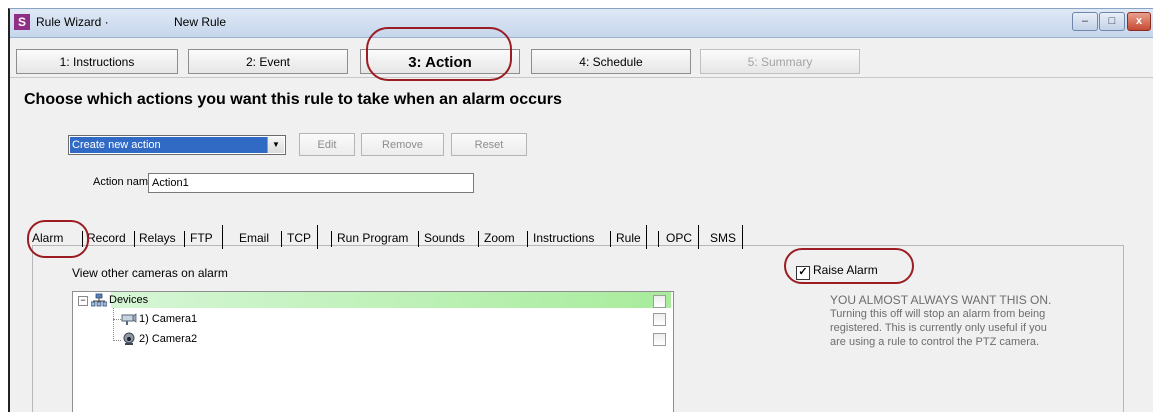 Image resolution: width=1153 pixels, height=412 pixels. I want to click on devices-checkbox, so click(659, 301).